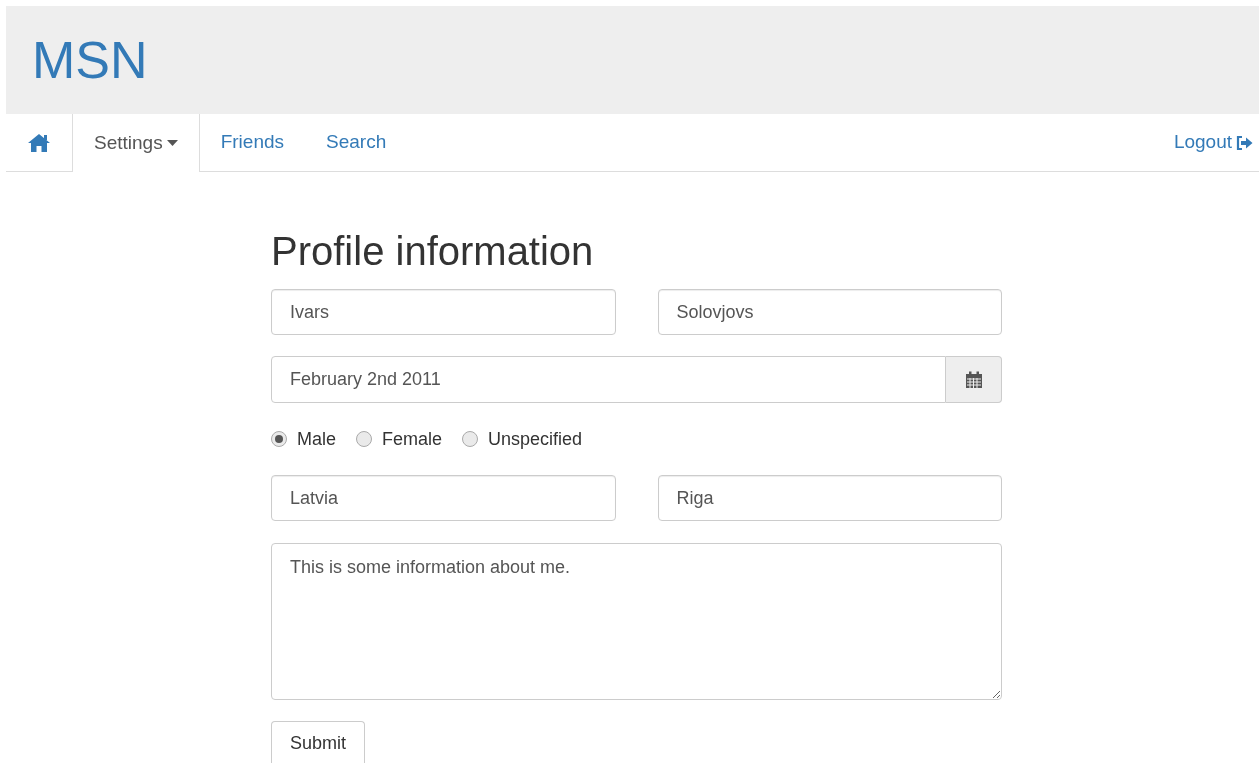 The height and width of the screenshot is (763, 1259). Describe the element at coordinates (608, 379) in the screenshot. I see `date-field: February 2nd 2011` at that location.